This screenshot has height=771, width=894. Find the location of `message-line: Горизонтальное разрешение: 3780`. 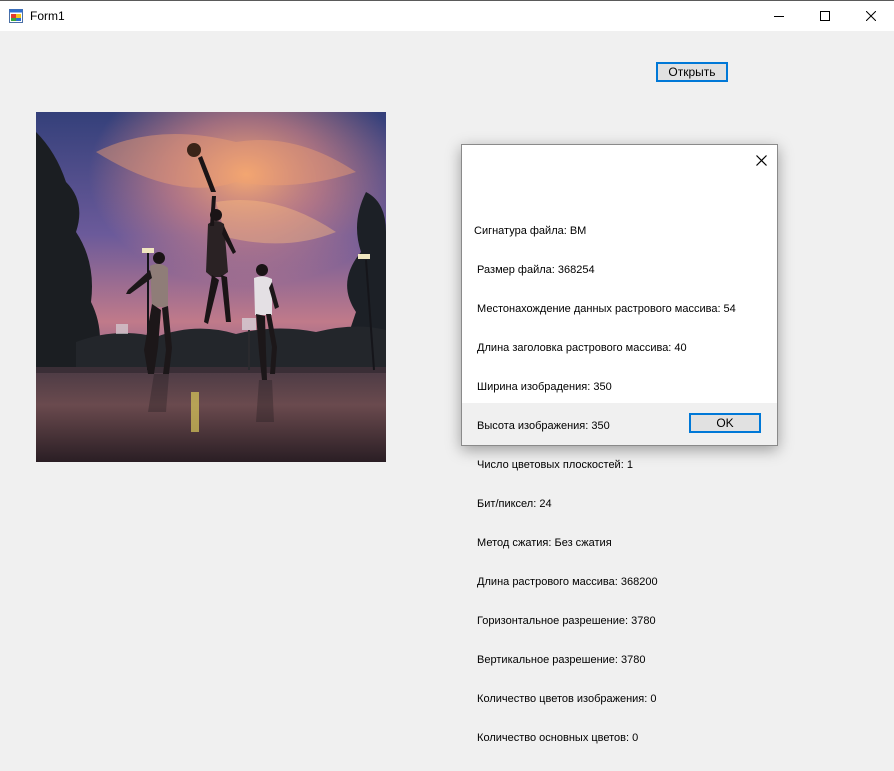

message-line: Горизонтальное разрешение: 3780 is located at coordinates (565, 621).